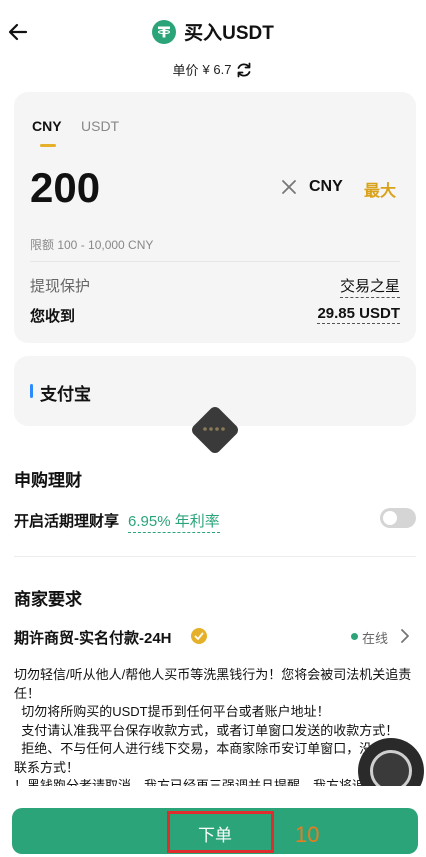 Image resolution: width=426 pixels, height=857 pixels. Describe the element at coordinates (358, 314) in the screenshot. I see `receive-value: 29.85 USDT` at that location.